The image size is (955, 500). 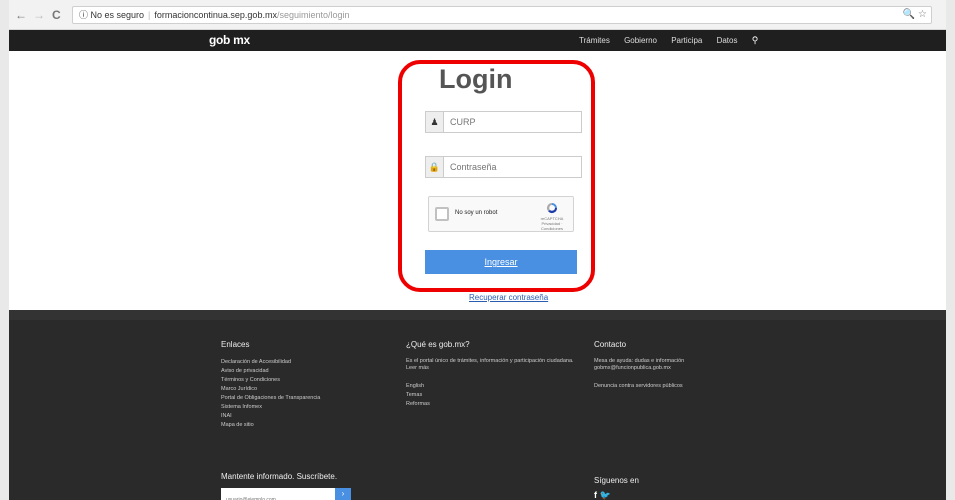 I want to click on url-path: /seguimiento/login, so click(x=313, y=15).